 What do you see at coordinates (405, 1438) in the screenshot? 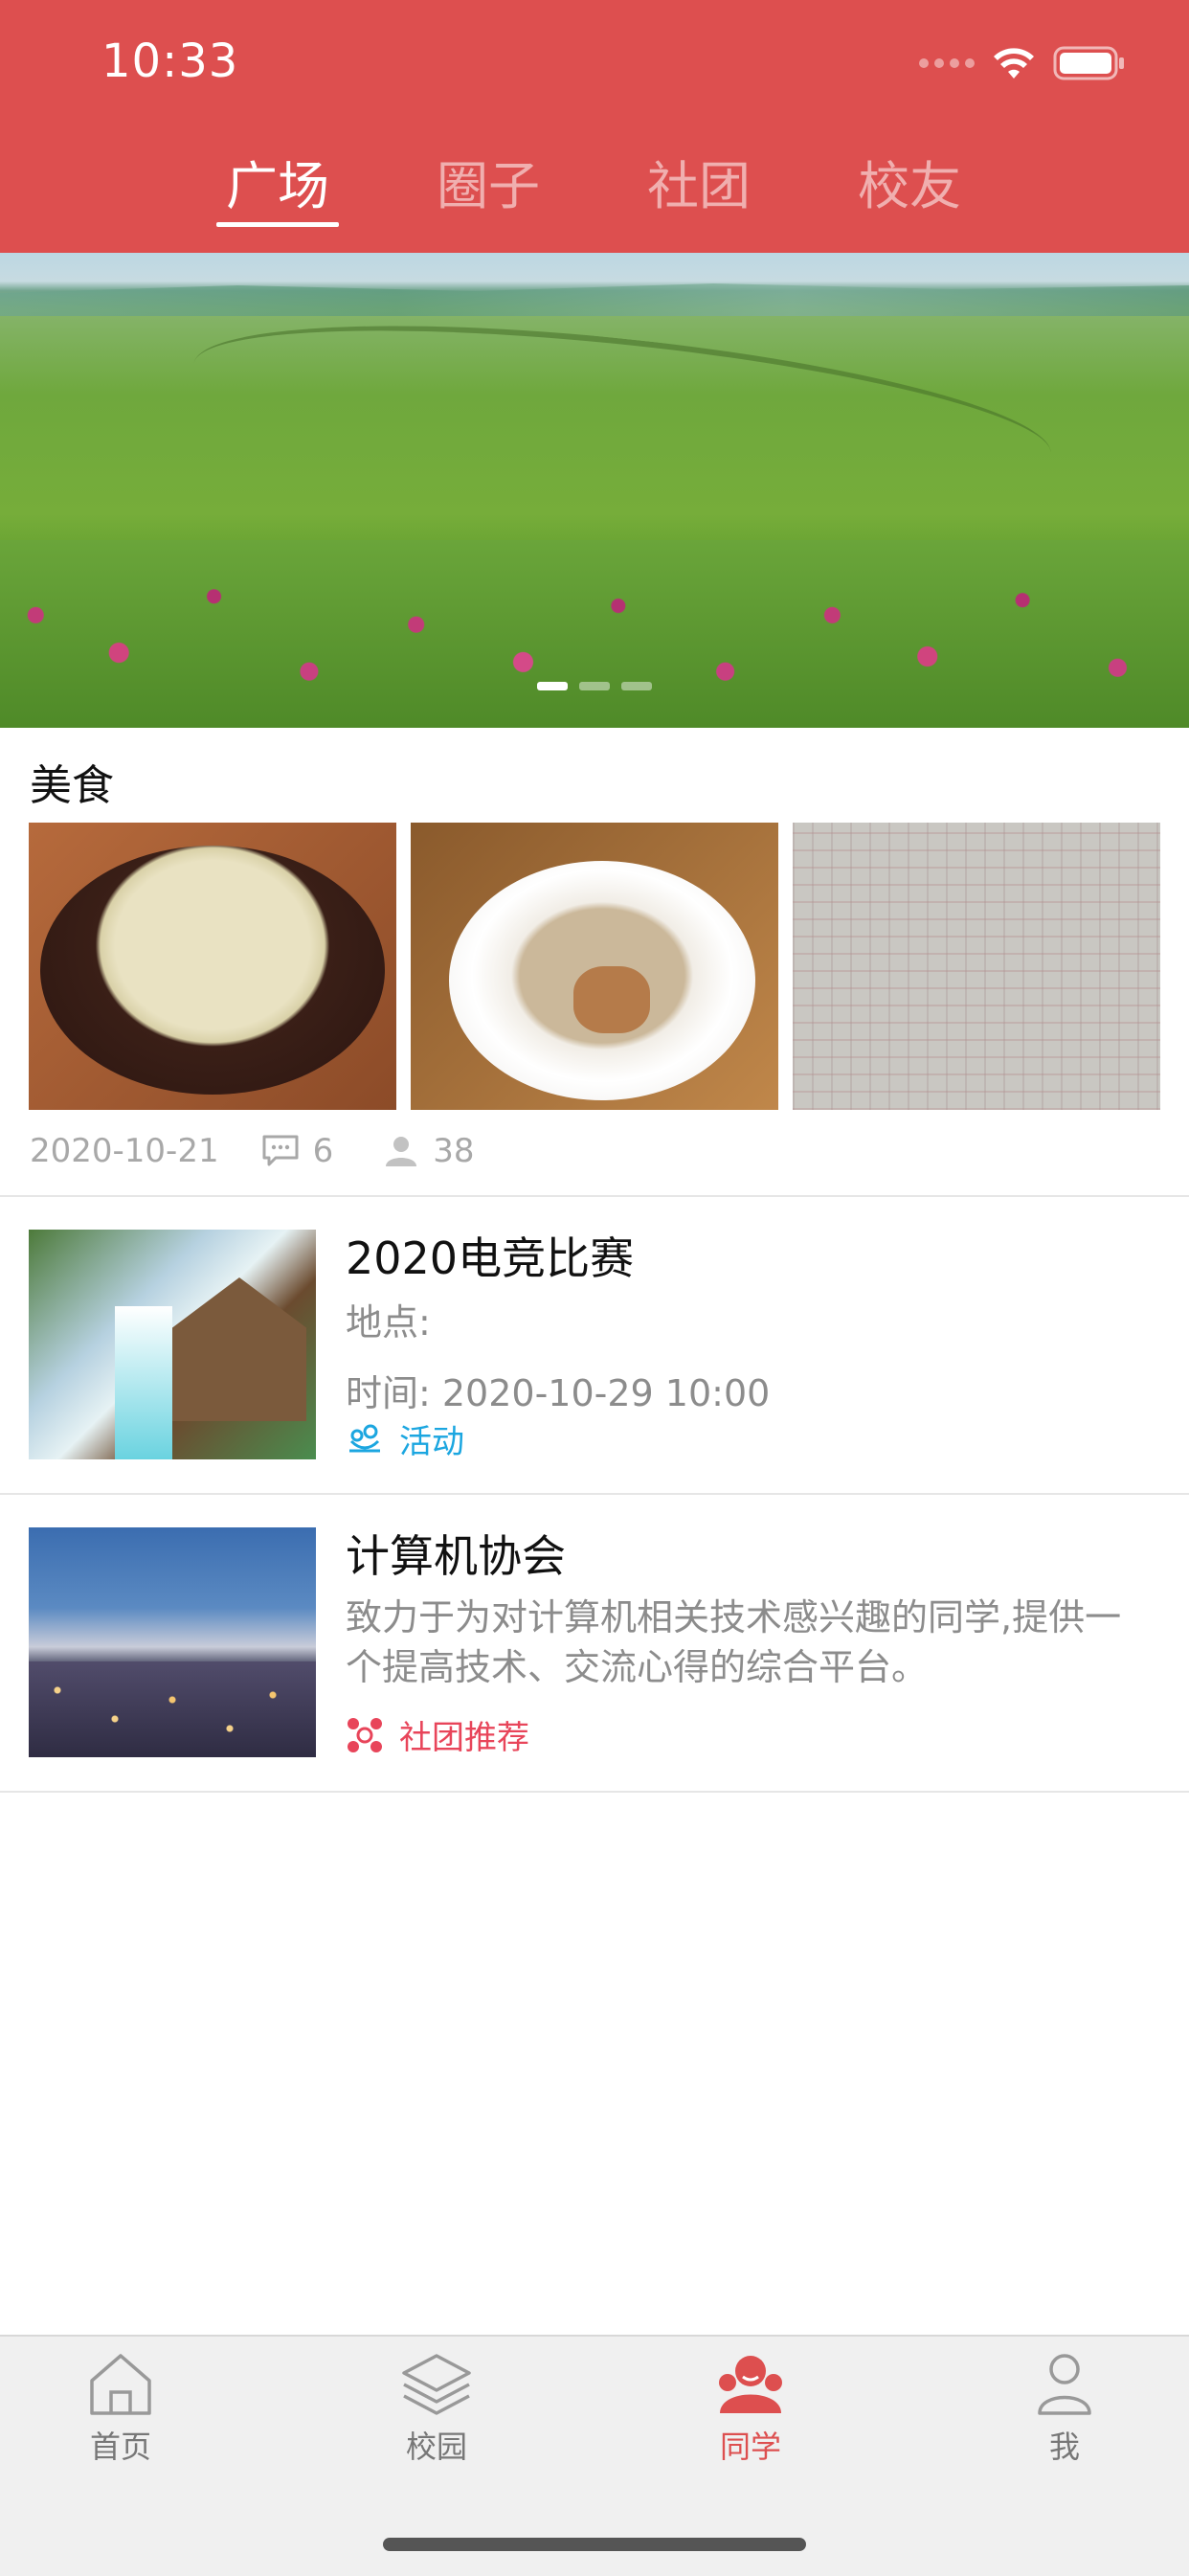
I see `item-tag: 活动` at bounding box center [405, 1438].